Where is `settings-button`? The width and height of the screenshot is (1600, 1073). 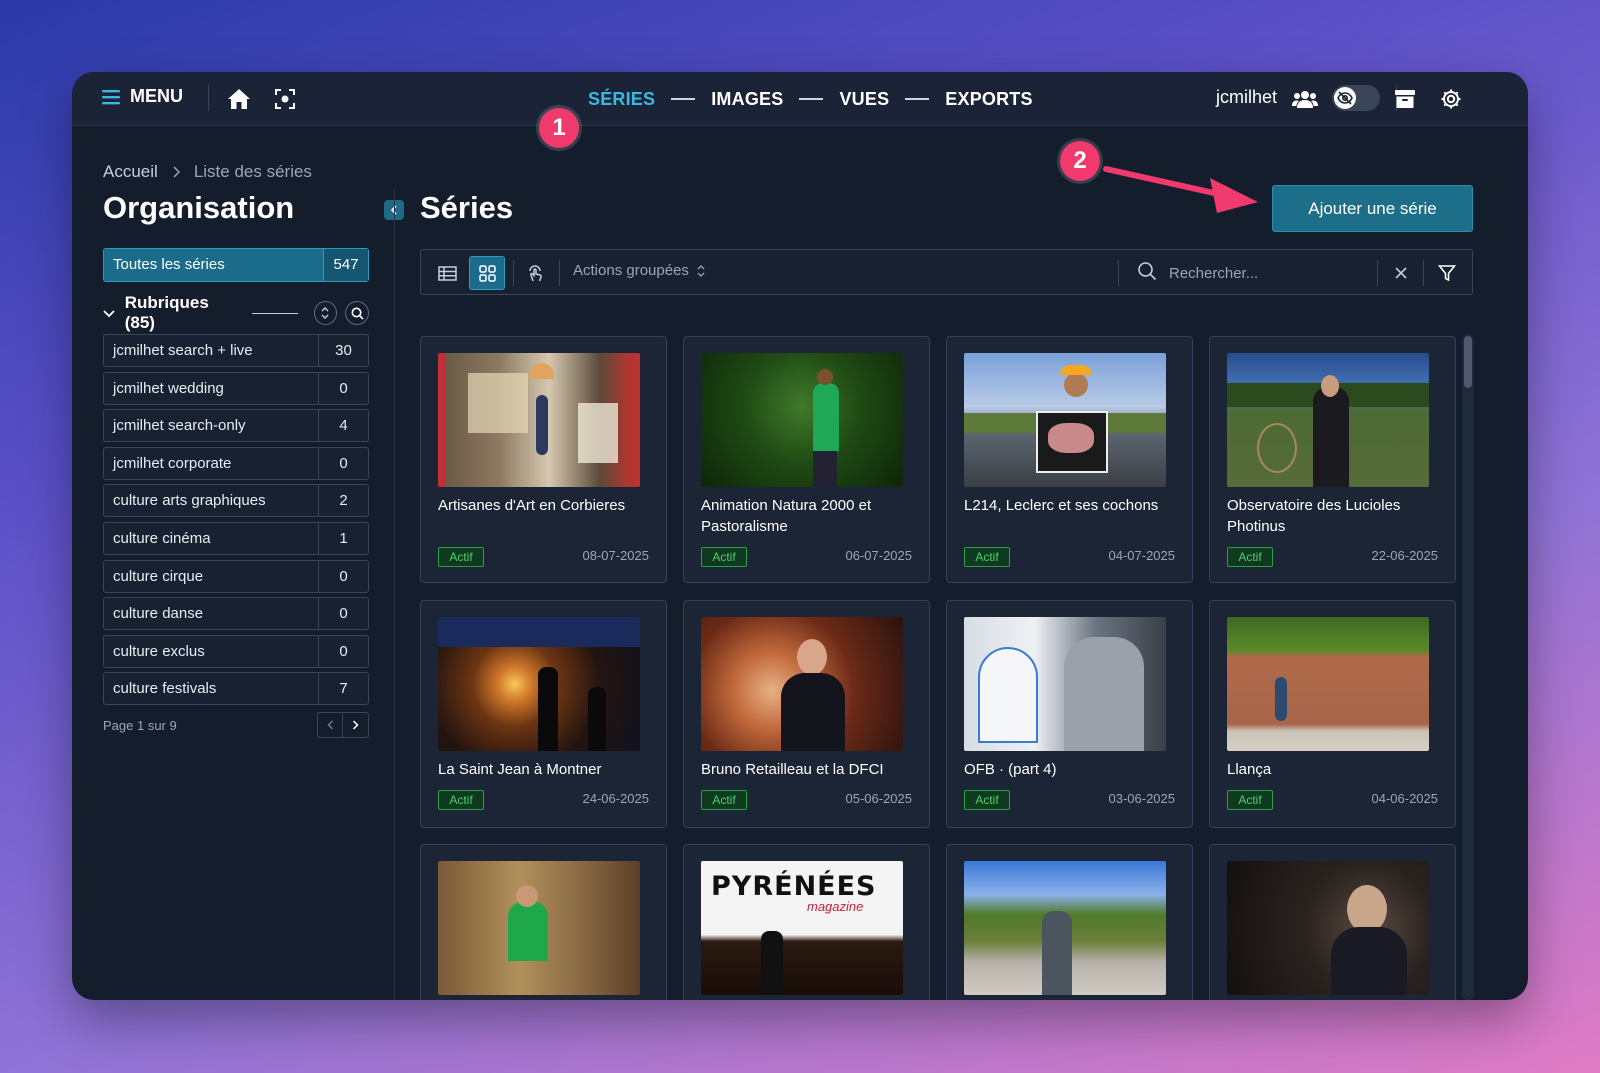 settings-button is located at coordinates (1451, 99).